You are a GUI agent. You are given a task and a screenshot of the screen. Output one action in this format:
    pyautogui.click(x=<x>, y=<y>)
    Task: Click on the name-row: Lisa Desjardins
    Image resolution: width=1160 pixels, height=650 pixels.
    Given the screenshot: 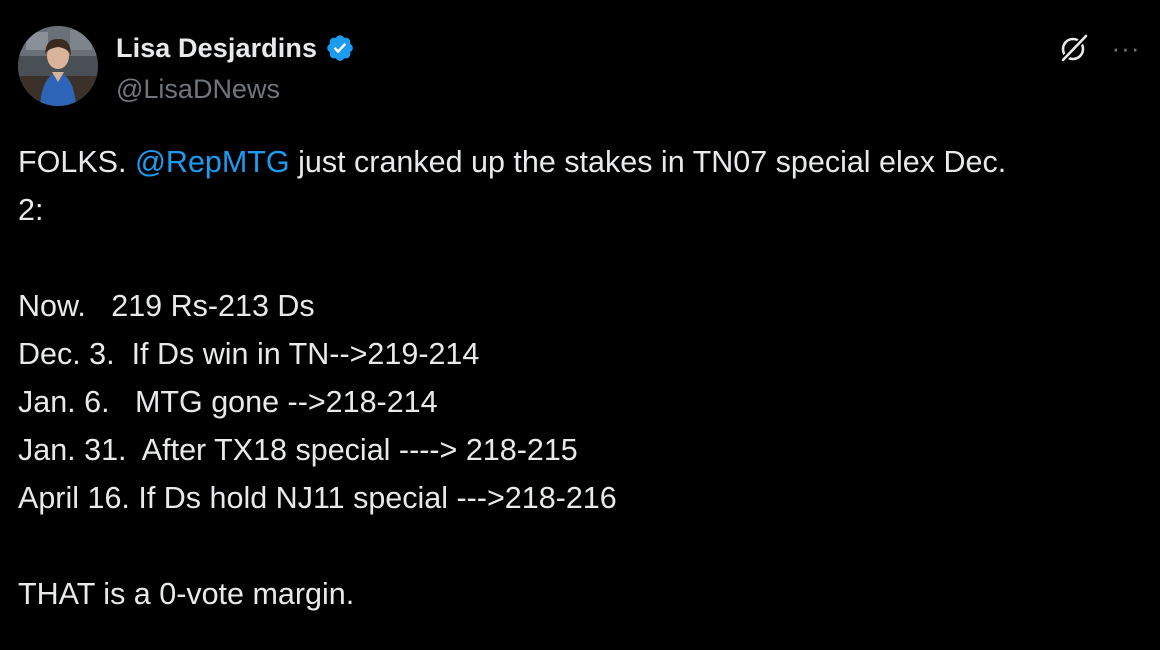 What is the action you would take?
    pyautogui.click(x=235, y=48)
    